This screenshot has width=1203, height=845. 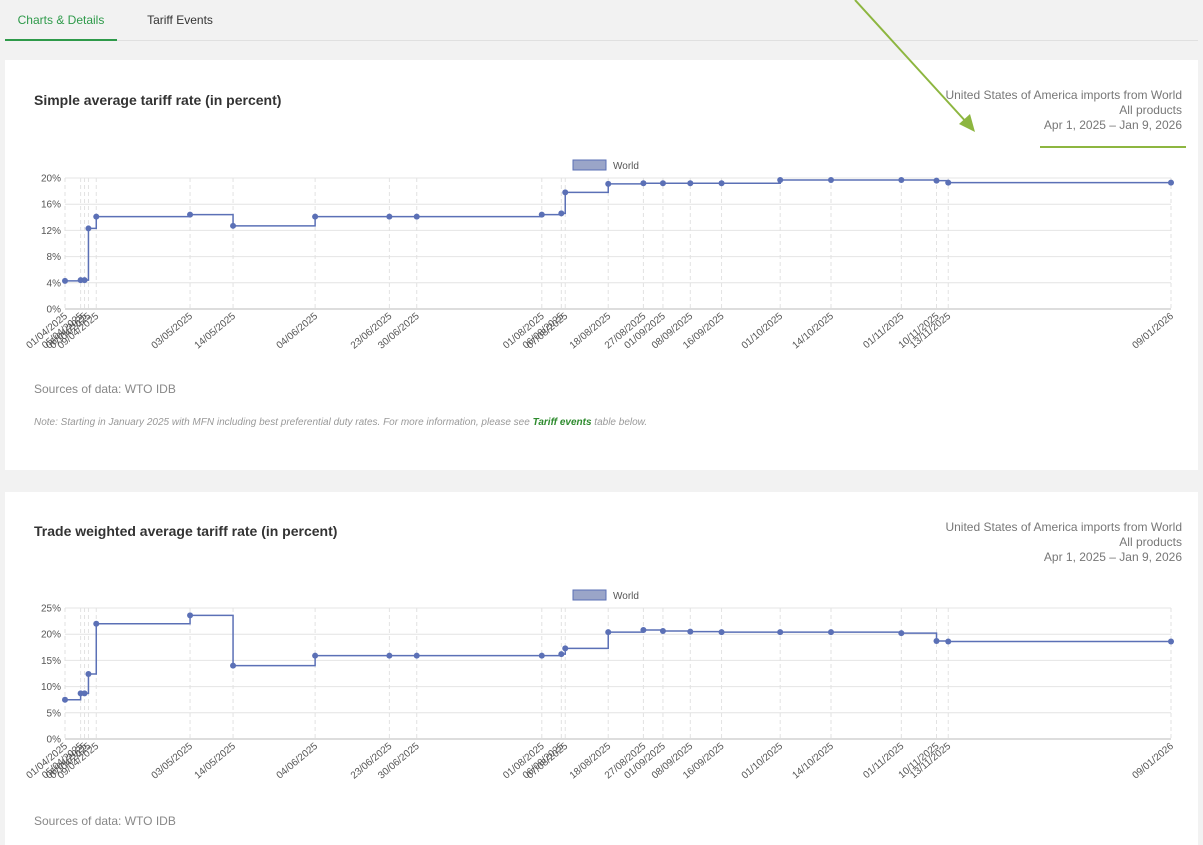 I want to click on annotation-underline, so click(x=1113, y=147).